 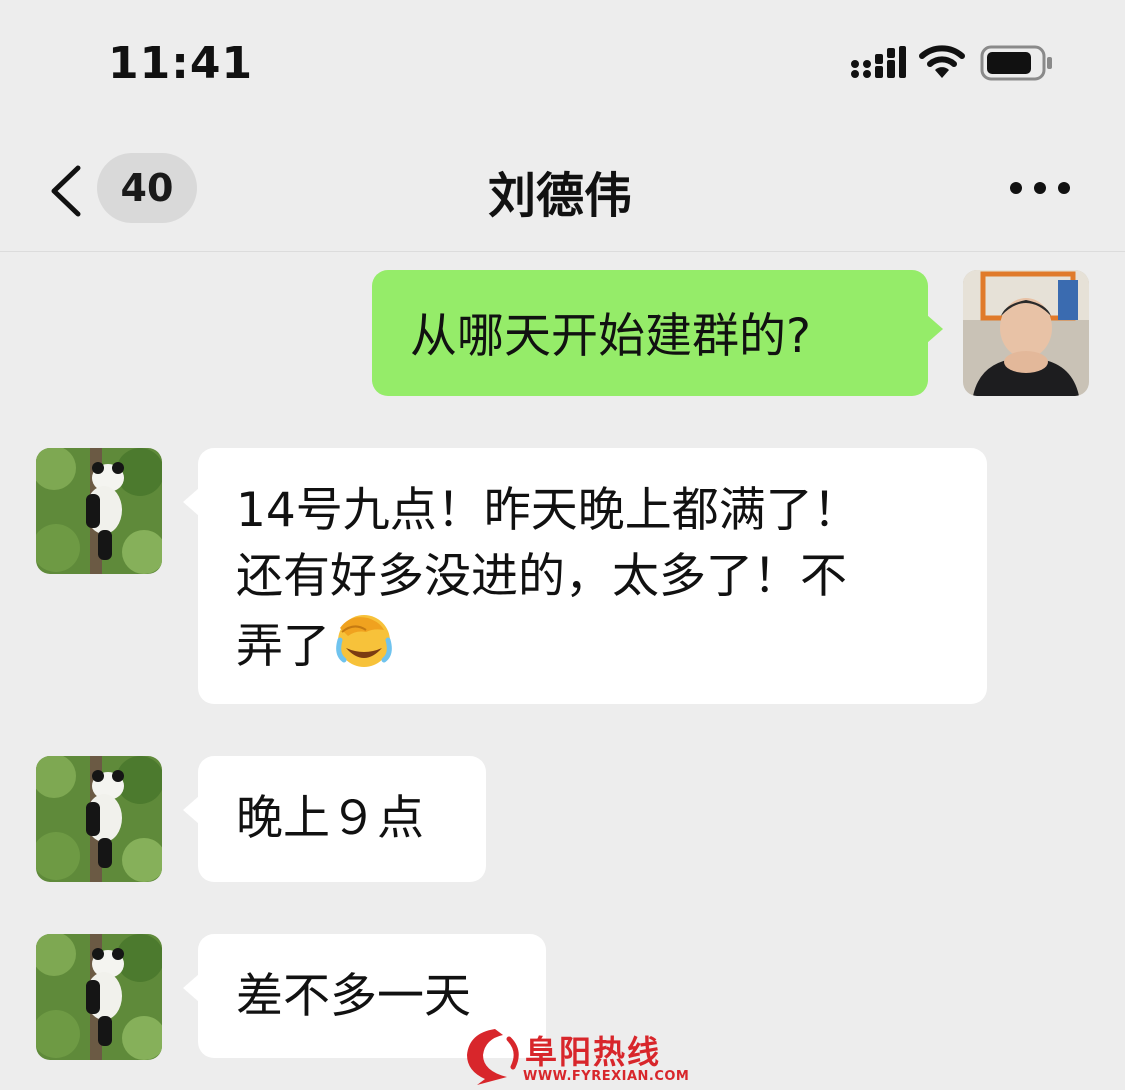 I want to click on avatar-self, so click(x=1026, y=333).